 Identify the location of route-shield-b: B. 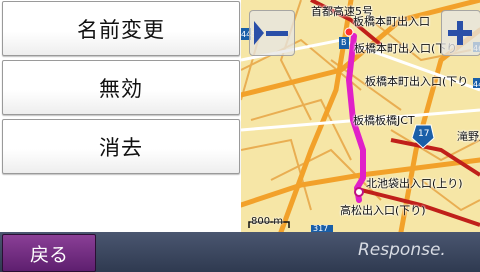
(344, 43).